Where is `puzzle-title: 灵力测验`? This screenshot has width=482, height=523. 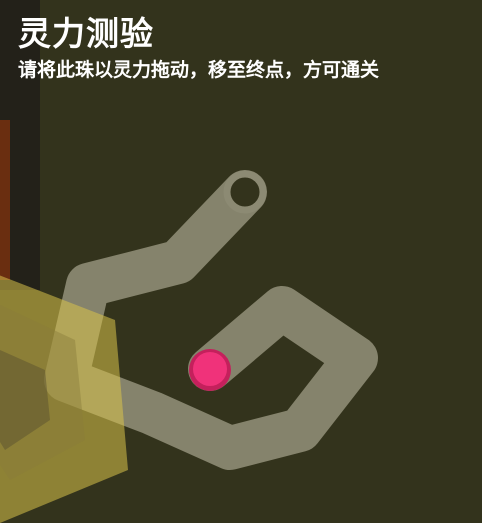
puzzle-title: 灵力测验 is located at coordinates (86, 33).